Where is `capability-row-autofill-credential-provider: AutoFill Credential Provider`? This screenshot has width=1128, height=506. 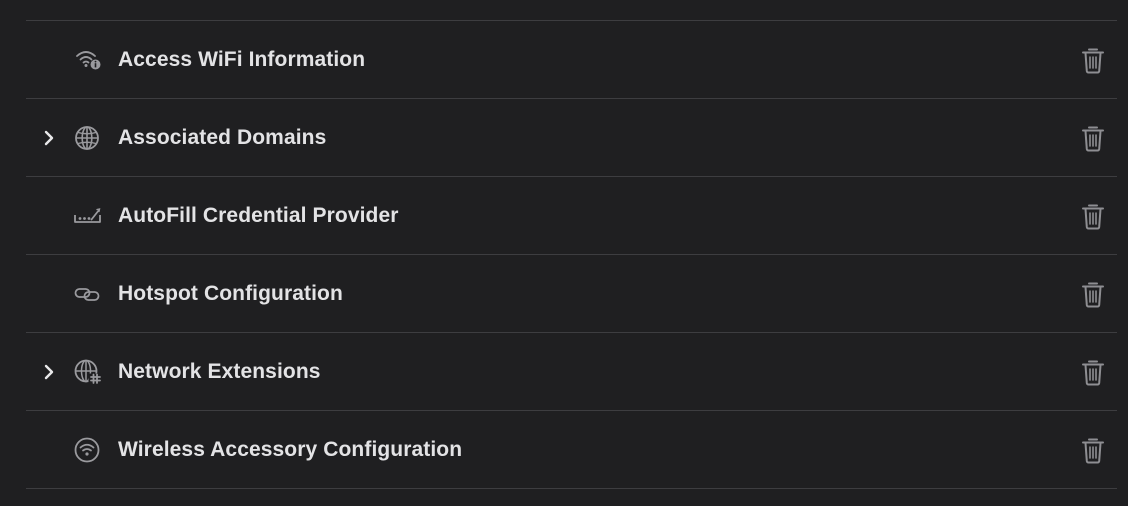
capability-row-autofill-credential-provider: AutoFill Credential Provider is located at coordinates (571, 215).